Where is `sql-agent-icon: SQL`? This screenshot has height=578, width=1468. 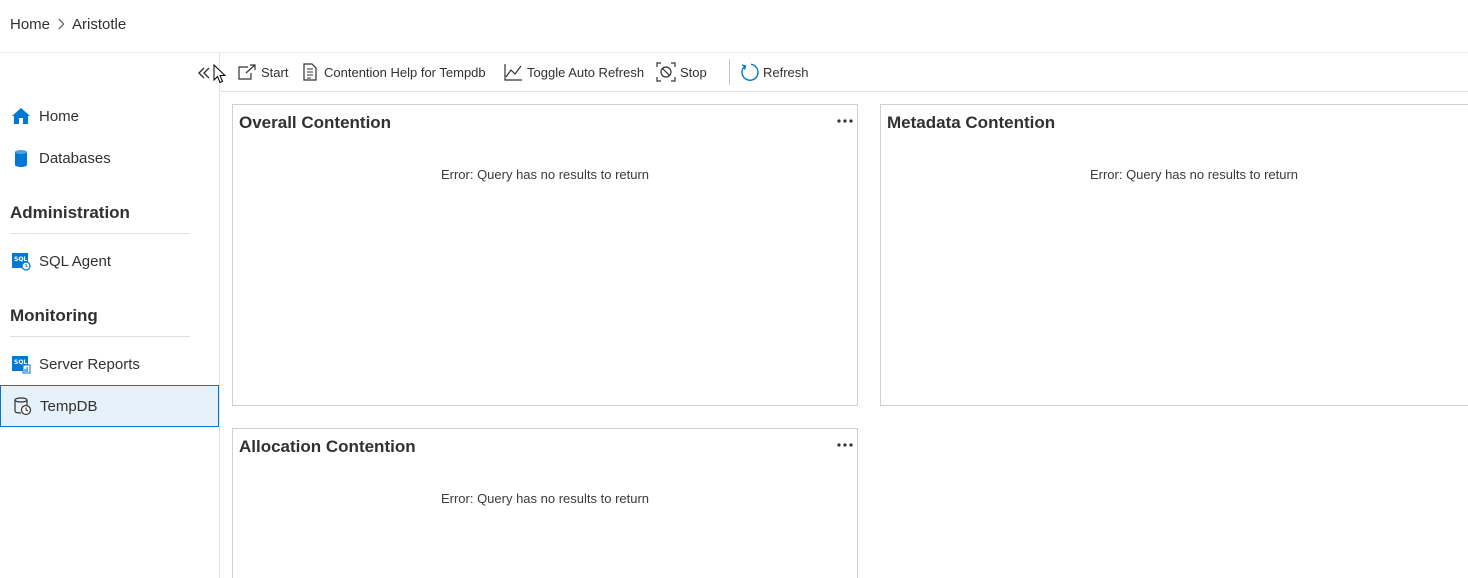 sql-agent-icon: SQL is located at coordinates (21, 261).